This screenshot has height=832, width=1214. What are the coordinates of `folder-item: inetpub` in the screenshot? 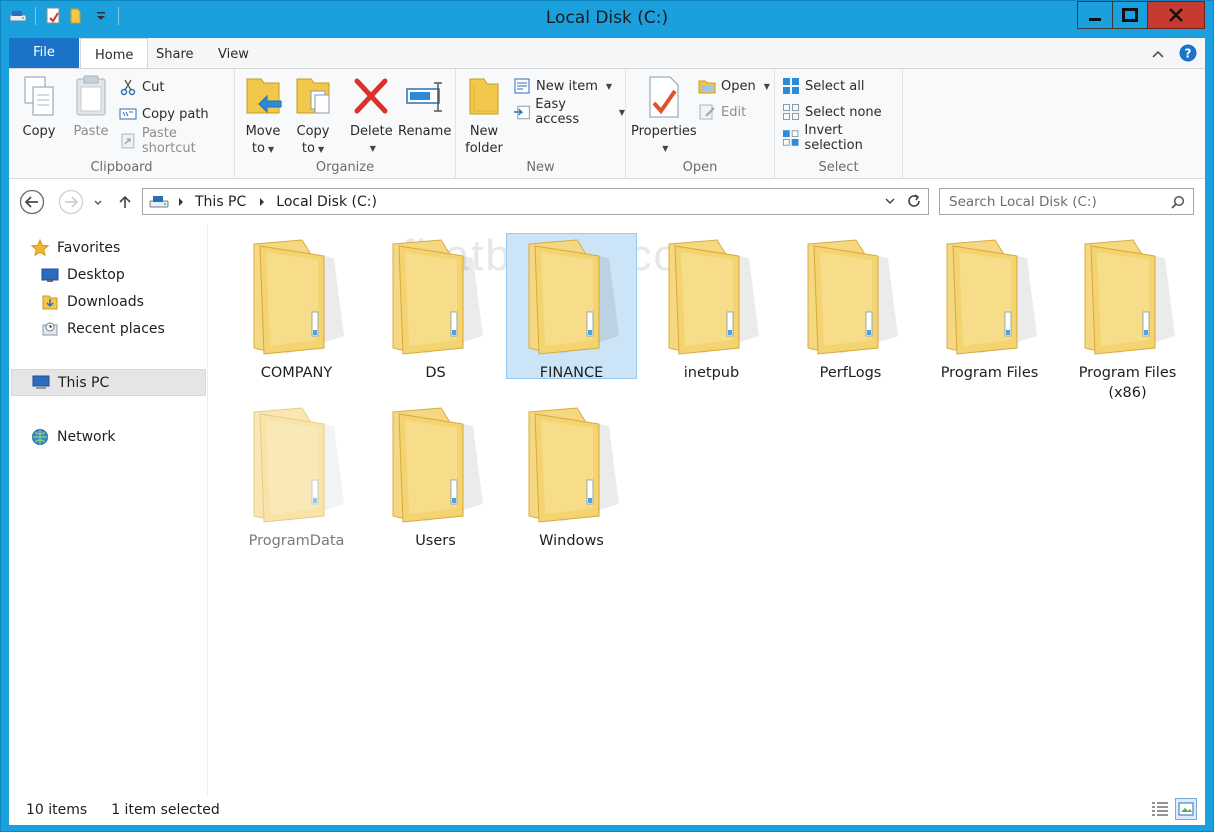 It's located at (711, 307).